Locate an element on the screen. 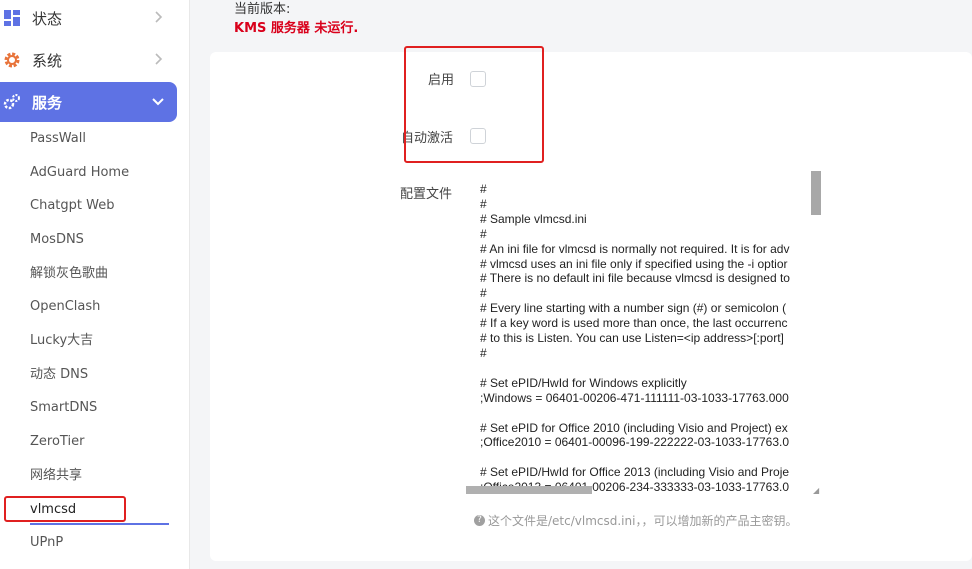 This screenshot has width=972, height=569. kms-status-text: KMS 服务器 未运行. is located at coordinates (296, 28).